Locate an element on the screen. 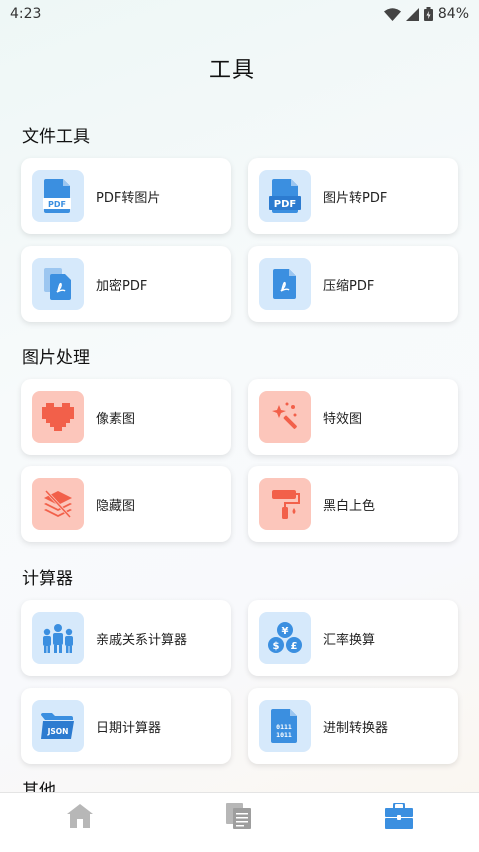 The image size is (479, 852). paint-roller-icon is located at coordinates (286, 504).